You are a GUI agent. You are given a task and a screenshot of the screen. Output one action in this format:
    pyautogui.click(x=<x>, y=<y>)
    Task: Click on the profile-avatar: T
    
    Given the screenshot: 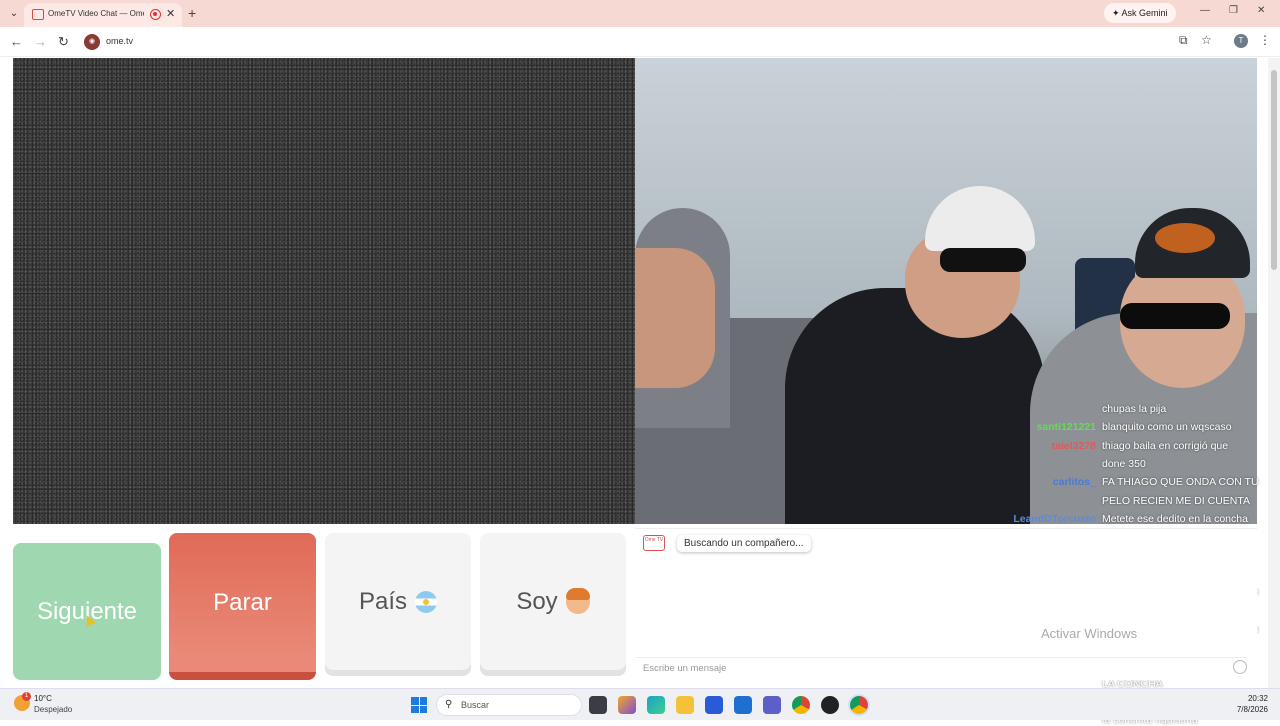 What is the action you would take?
    pyautogui.click(x=1241, y=41)
    